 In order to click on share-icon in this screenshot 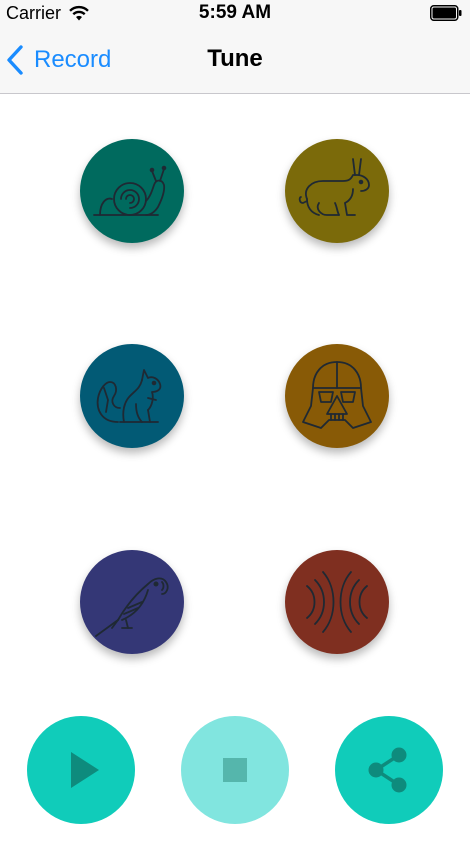, I will do `click(387, 770)`.